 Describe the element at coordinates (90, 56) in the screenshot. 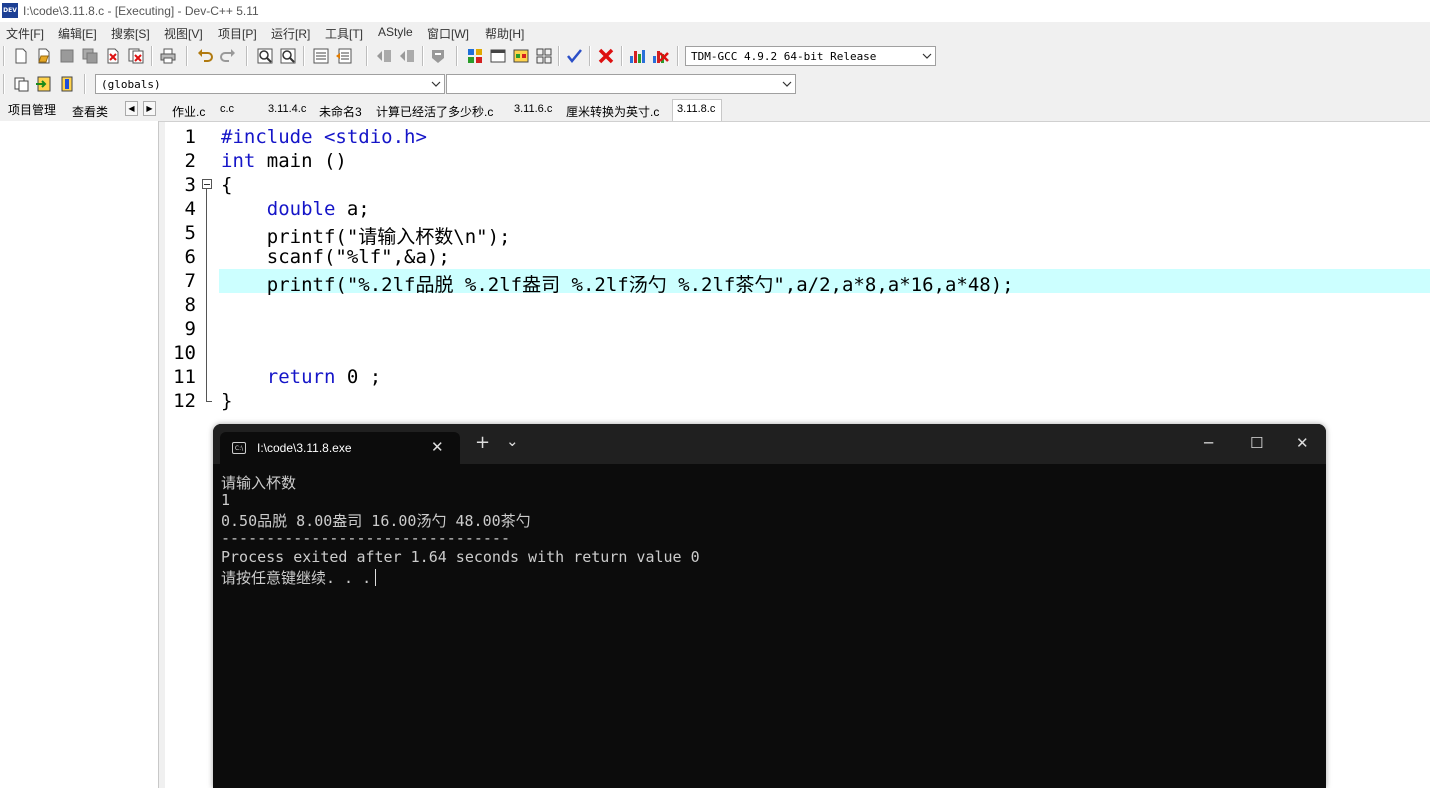

I see `save-all-icon` at that location.